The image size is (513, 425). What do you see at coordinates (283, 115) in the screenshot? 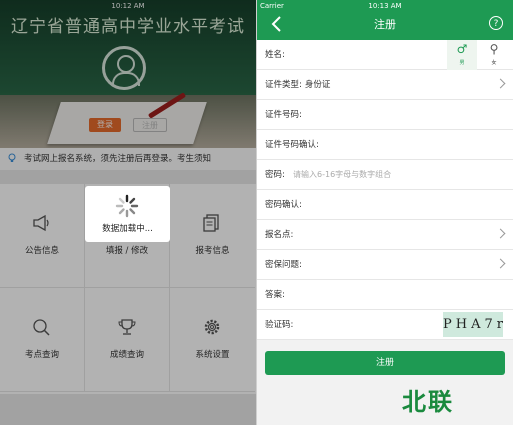
I see `id-number-label: 证件号码:` at bounding box center [283, 115].